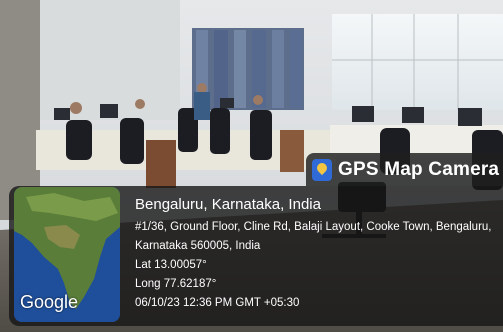  What do you see at coordinates (202, 106) in the screenshot?
I see `person-standing` at bounding box center [202, 106].